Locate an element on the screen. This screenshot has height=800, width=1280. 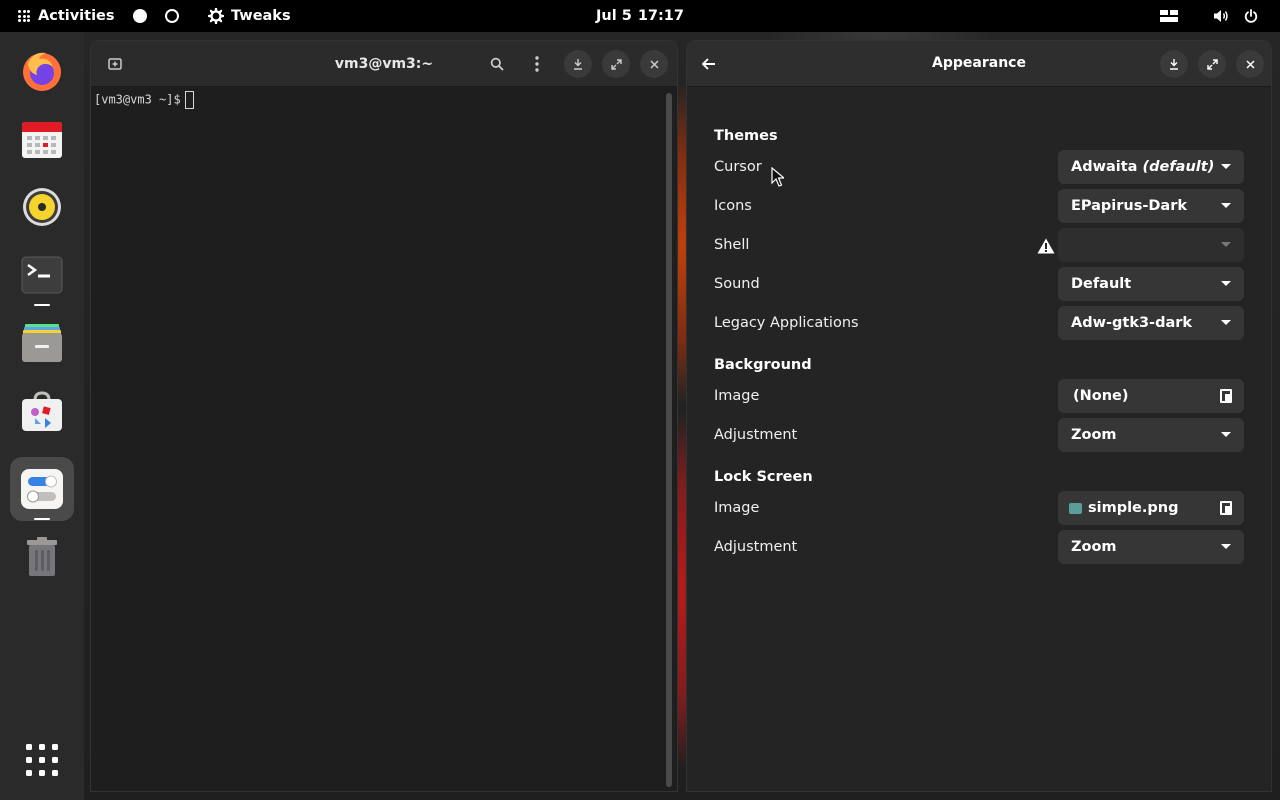
dock-trash is located at coordinates (42, 557).